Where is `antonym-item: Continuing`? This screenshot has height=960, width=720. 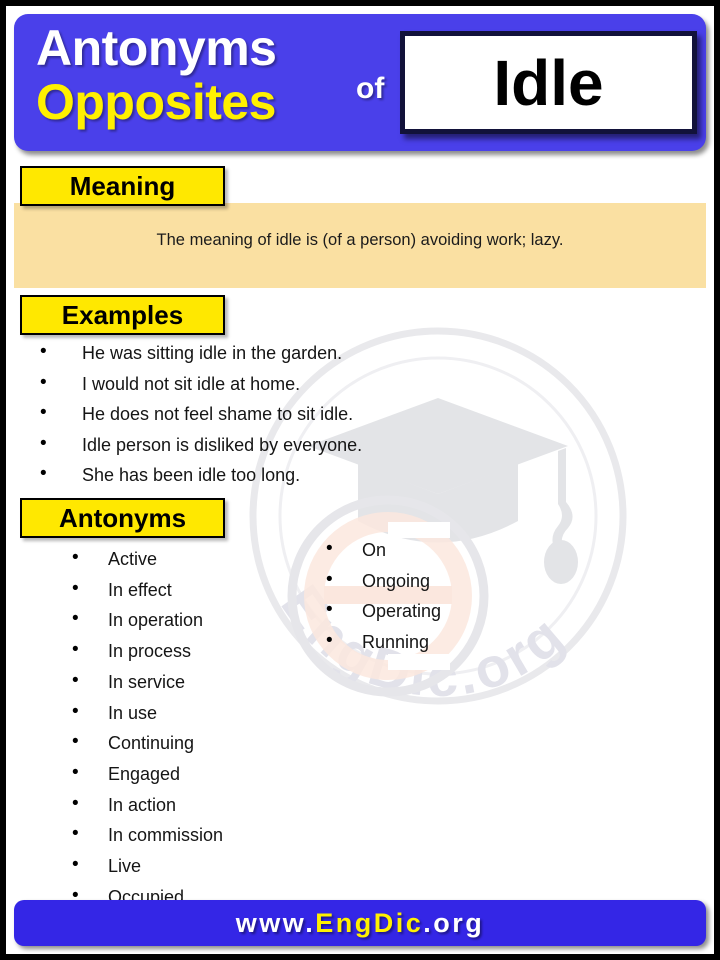
antonym-item: Continuing is located at coordinates (185, 743).